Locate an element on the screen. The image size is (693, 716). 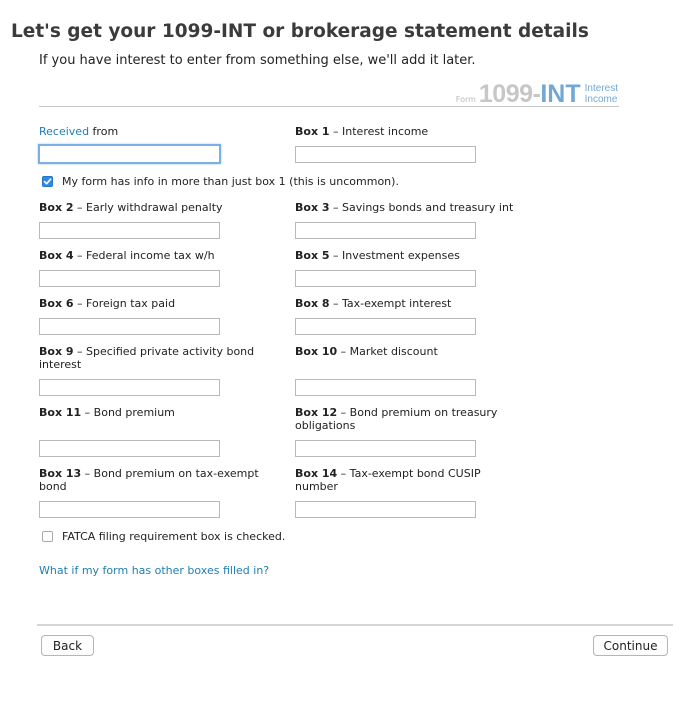
form-description-line2: Income is located at coordinates (601, 99).